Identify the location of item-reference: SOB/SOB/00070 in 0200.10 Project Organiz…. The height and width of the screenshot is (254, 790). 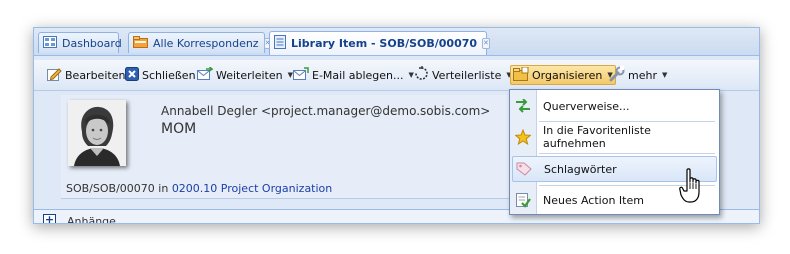
(199, 188).